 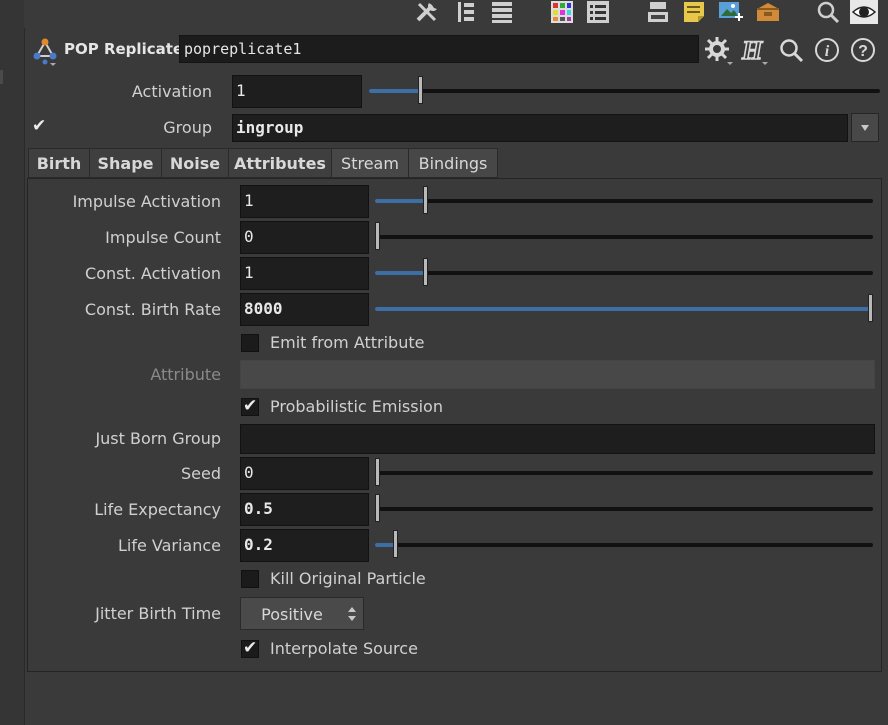 What do you see at coordinates (864, 12) in the screenshot?
I see `eye-icon` at bounding box center [864, 12].